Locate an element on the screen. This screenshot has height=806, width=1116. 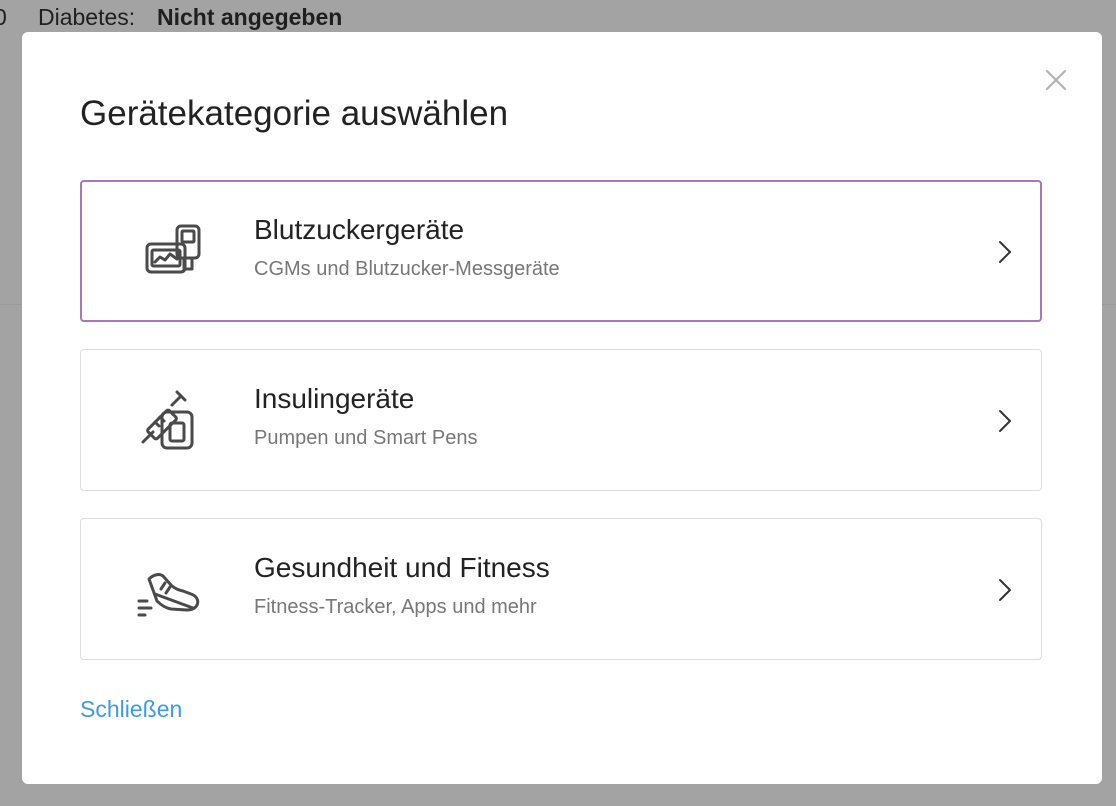
background-patient-info: 0 Diabetes: Nicht angegeben is located at coordinates (558, 19).